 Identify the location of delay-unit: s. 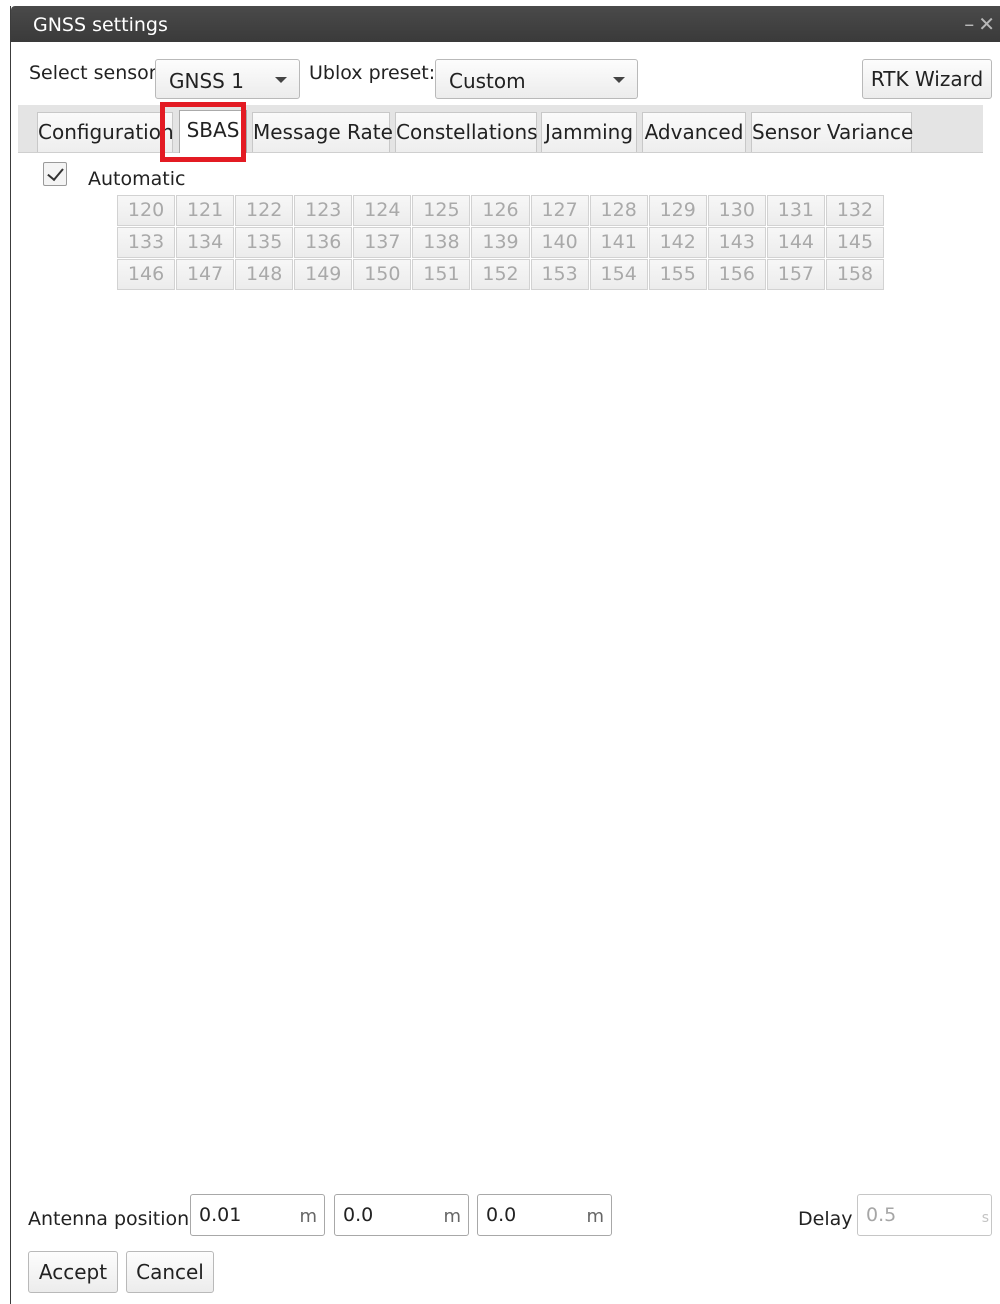
(985, 1218).